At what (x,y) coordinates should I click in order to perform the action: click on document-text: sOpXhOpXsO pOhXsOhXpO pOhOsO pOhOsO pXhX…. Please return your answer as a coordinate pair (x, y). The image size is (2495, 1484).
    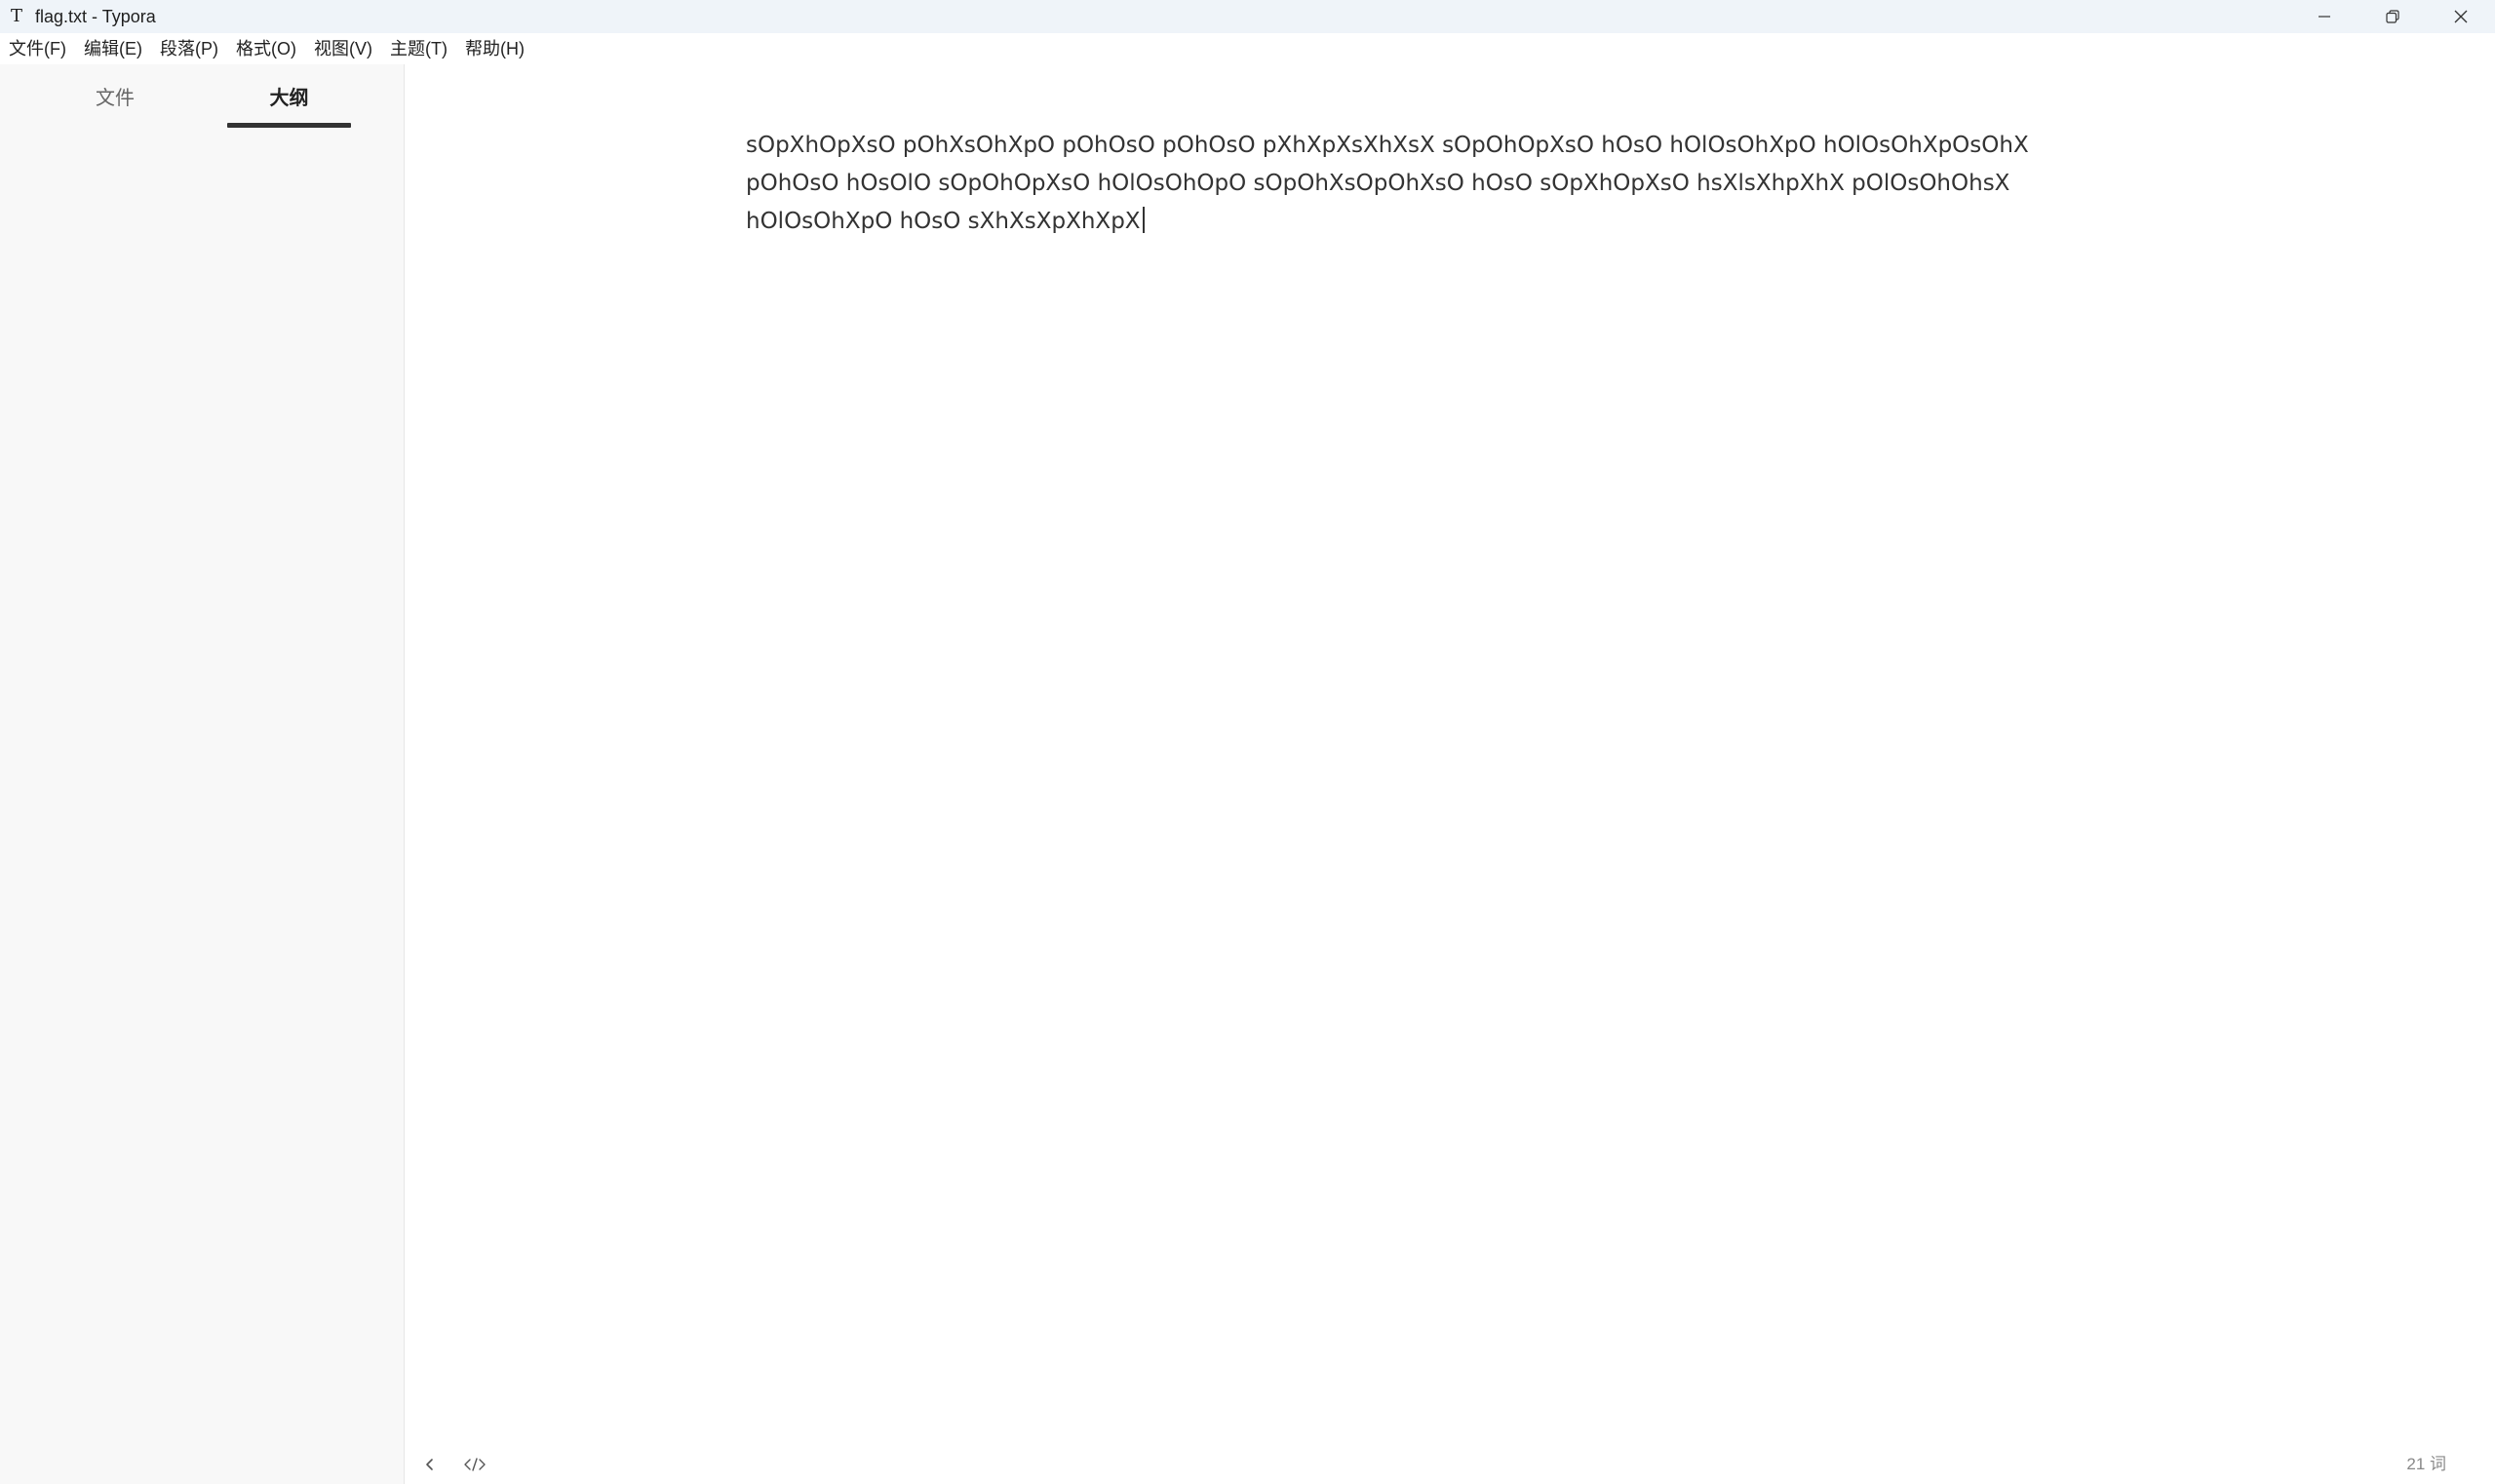
    Looking at the image, I should click on (1387, 183).